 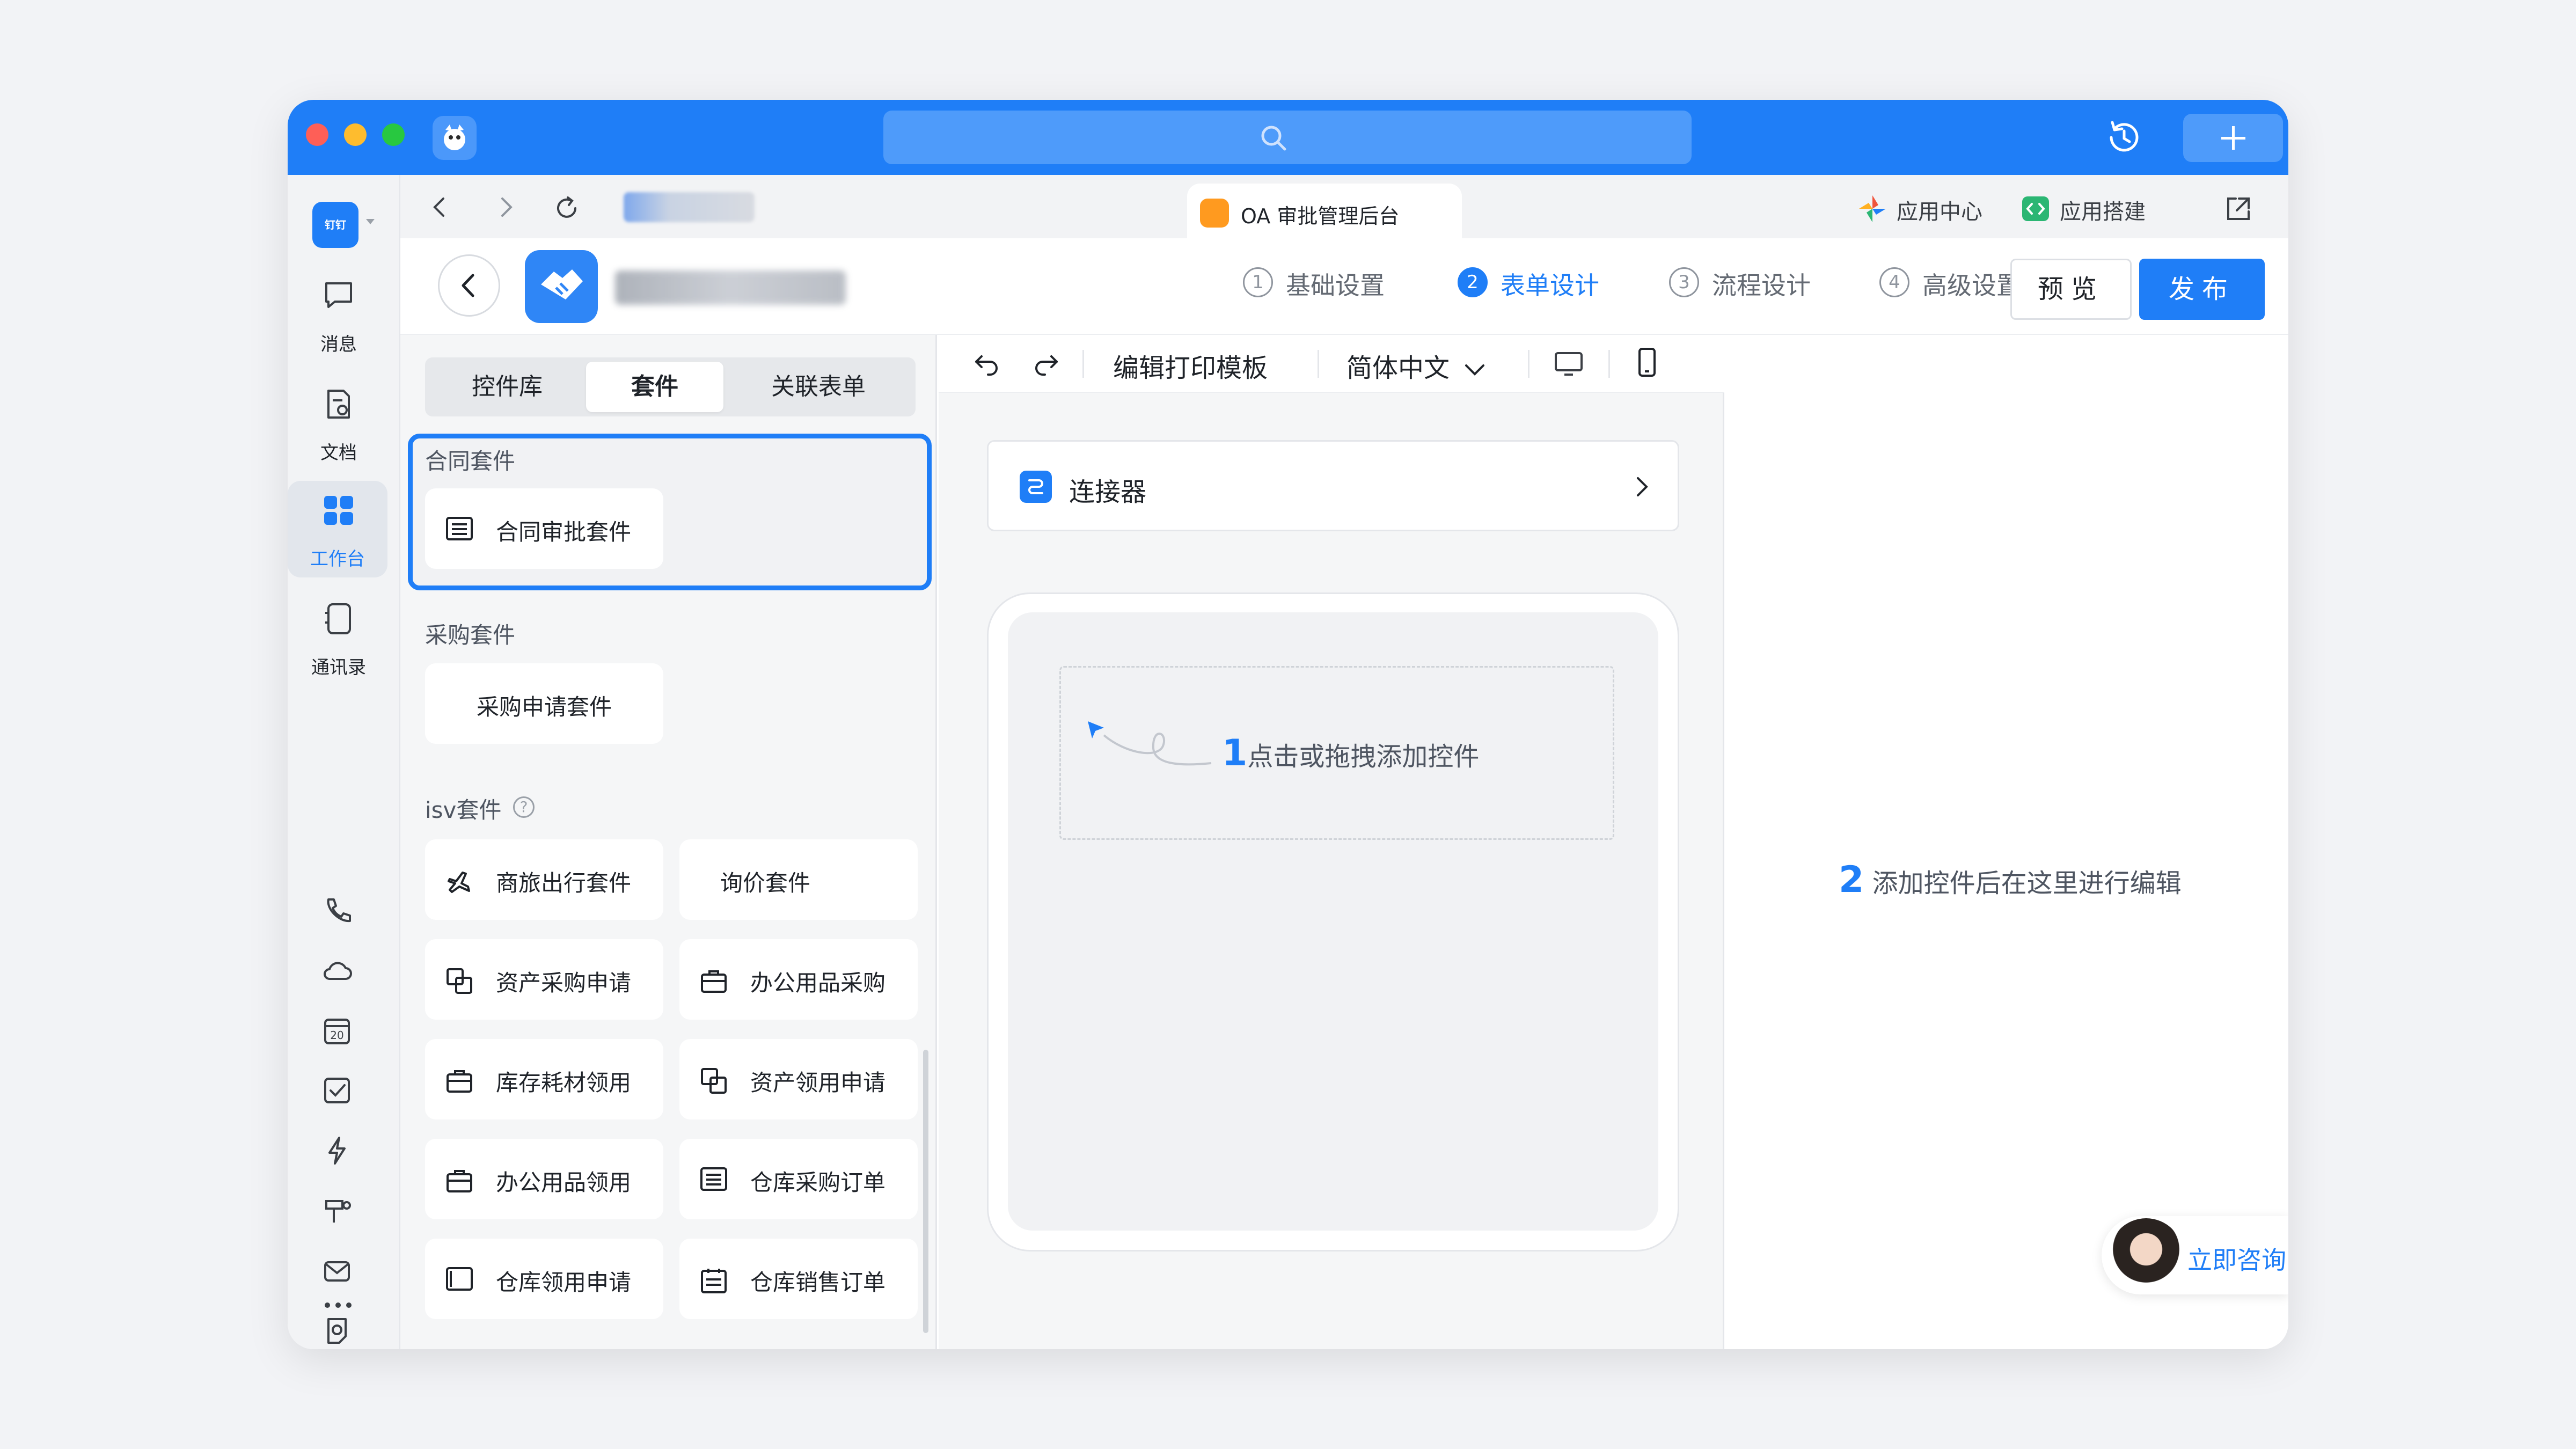 I want to click on document-icon, so click(x=338, y=404).